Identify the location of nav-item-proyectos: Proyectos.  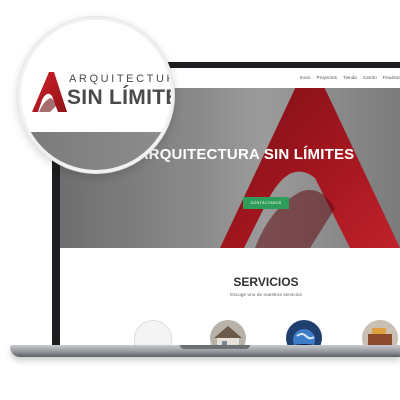
(327, 77).